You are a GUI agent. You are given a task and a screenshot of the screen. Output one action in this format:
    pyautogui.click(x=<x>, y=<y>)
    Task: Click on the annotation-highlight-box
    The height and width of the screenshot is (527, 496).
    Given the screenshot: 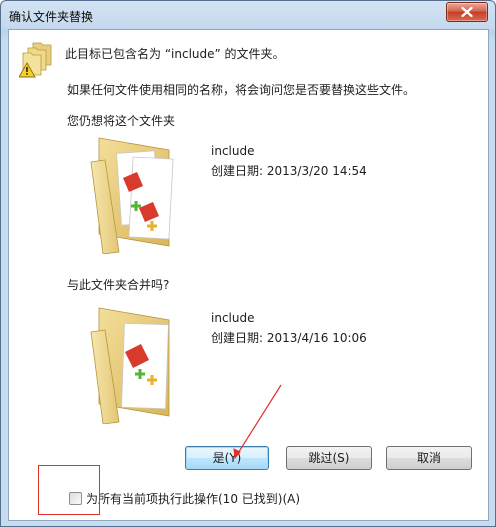 What is the action you would take?
    pyautogui.click(x=69, y=490)
    